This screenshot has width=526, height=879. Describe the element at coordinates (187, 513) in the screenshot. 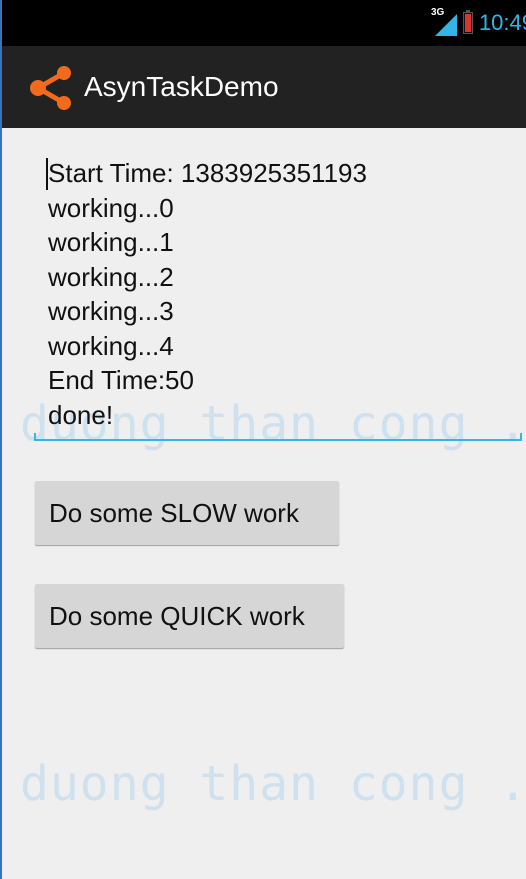

I see `slow-work-button: Do some SLOW work` at that location.